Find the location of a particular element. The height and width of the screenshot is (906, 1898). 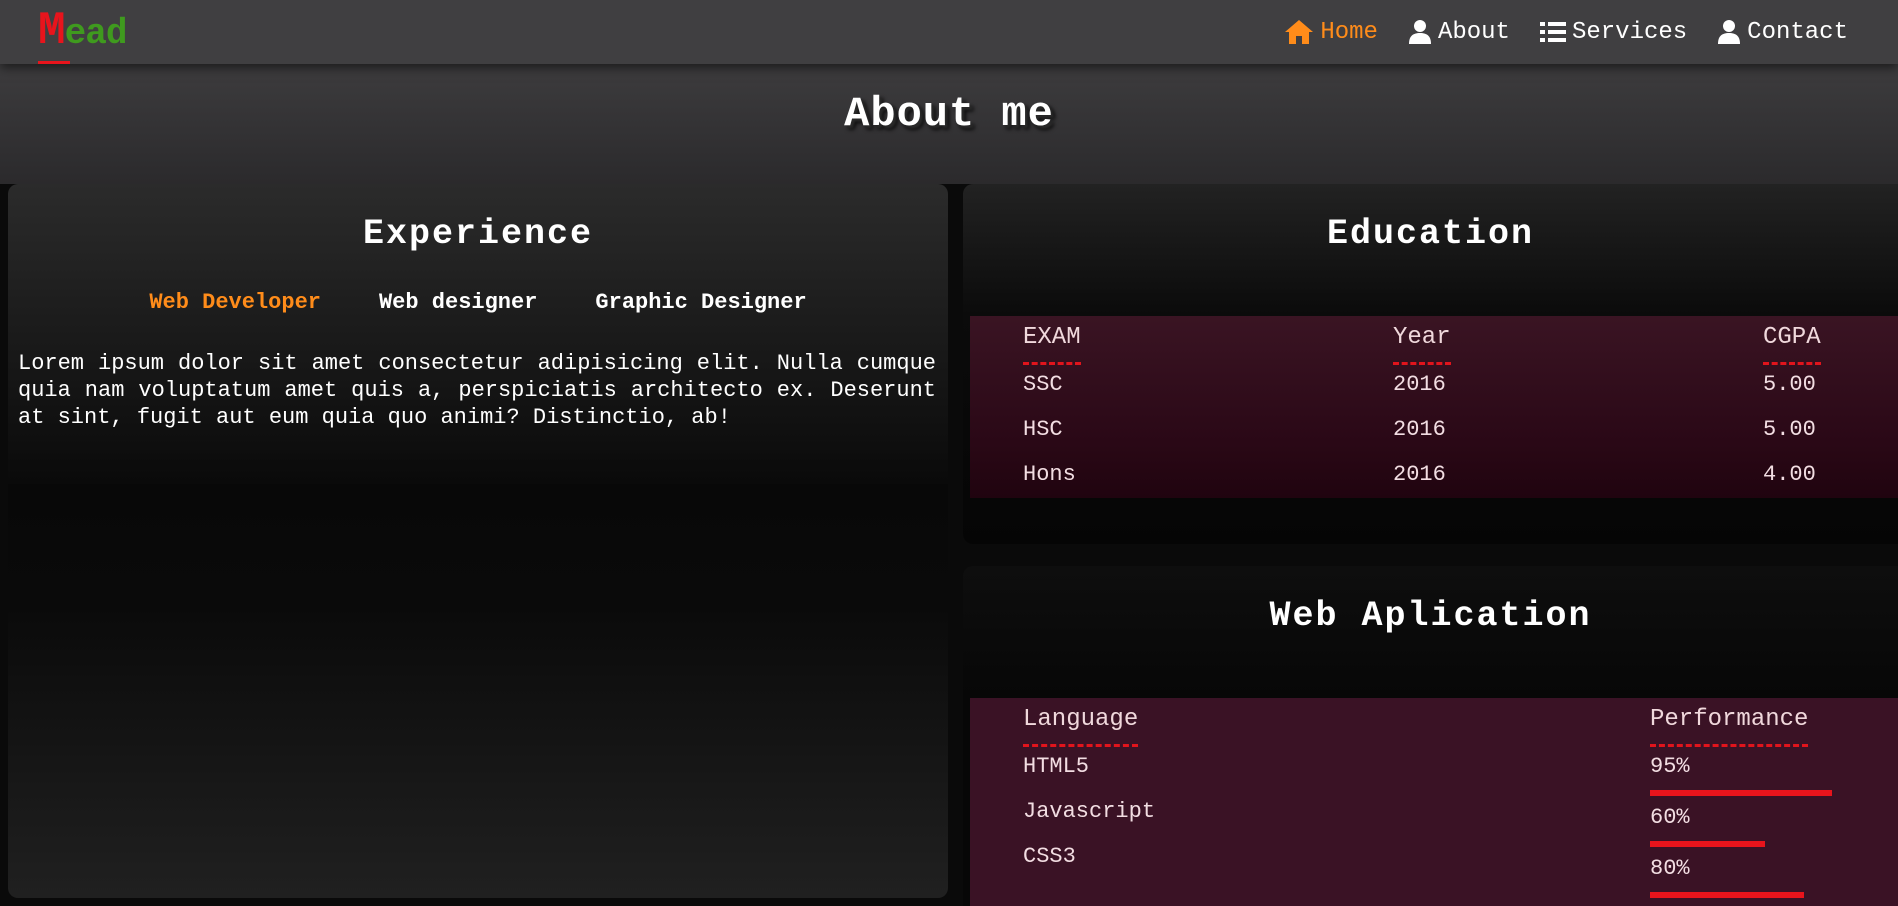

table-header-exam: EXAM is located at coordinates (1052, 344).